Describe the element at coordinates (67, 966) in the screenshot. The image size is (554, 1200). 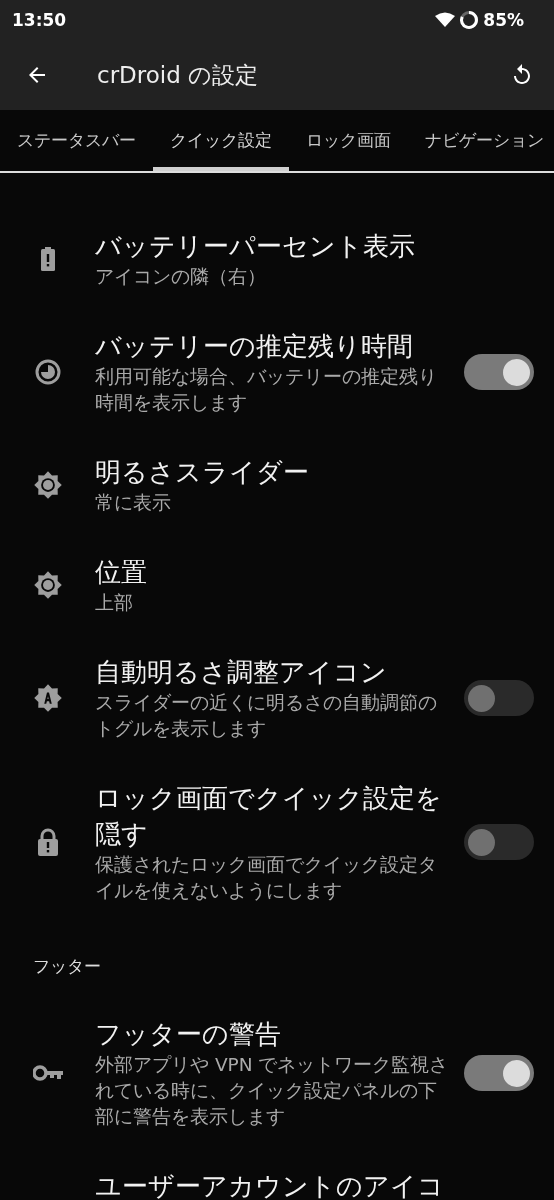
I see `category-header: フッター` at that location.